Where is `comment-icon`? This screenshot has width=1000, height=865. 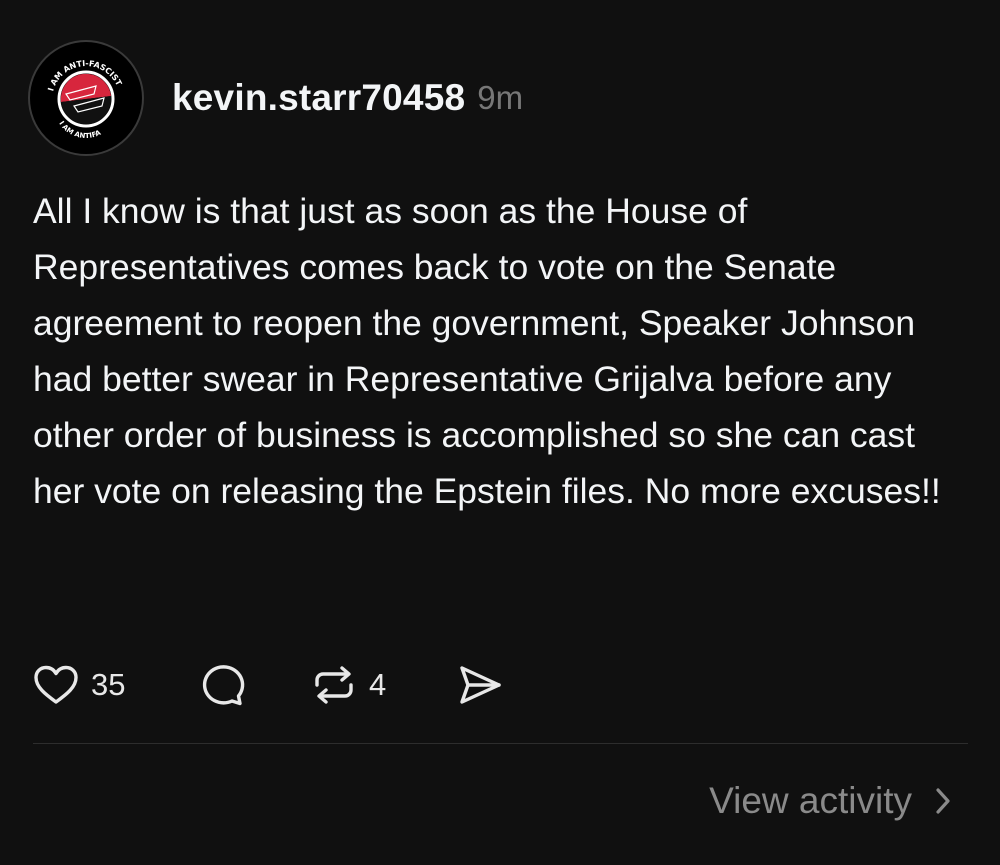
comment-icon is located at coordinates (223, 685).